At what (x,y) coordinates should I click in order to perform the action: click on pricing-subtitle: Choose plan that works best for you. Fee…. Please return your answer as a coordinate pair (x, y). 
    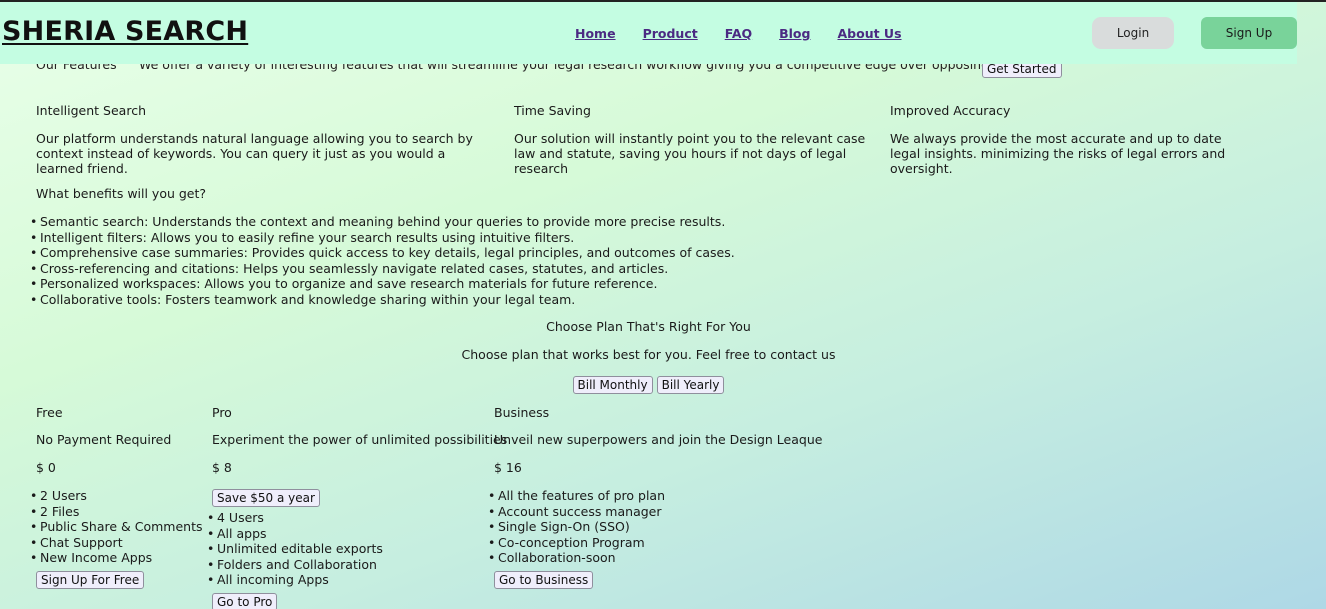
    Looking at the image, I should click on (648, 354).